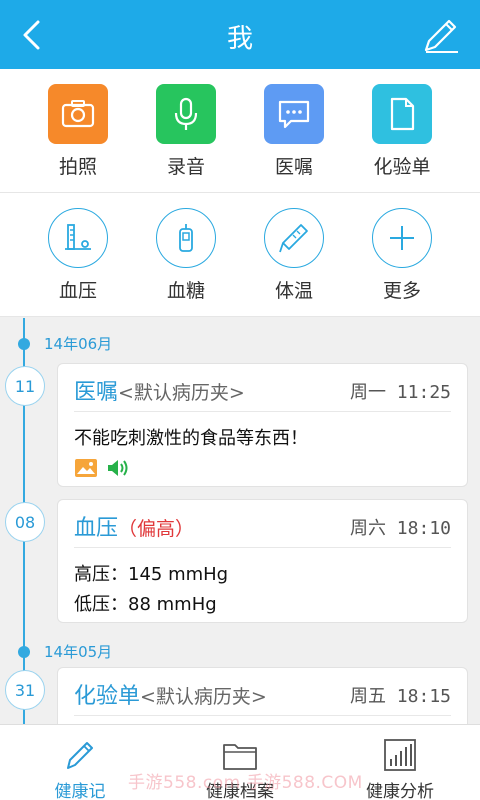 This screenshot has width=480, height=800. What do you see at coordinates (294, 238) in the screenshot?
I see `thermometer-icon` at bounding box center [294, 238].